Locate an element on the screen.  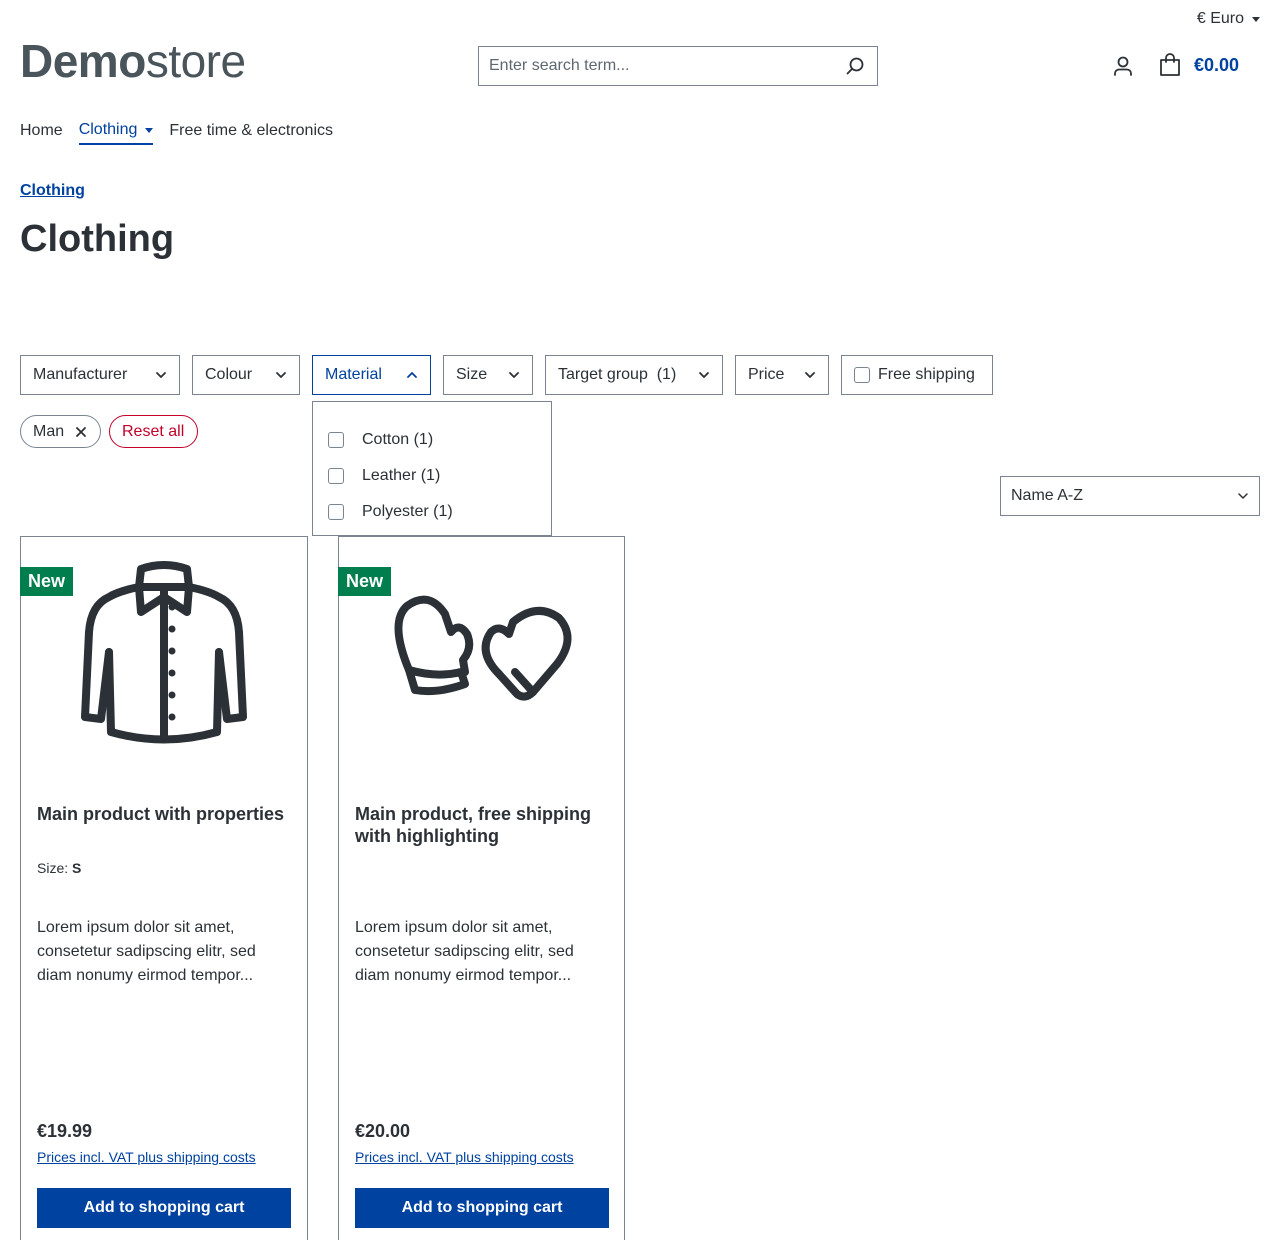
filter-target-group: Target group (1) is located at coordinates (634, 375).